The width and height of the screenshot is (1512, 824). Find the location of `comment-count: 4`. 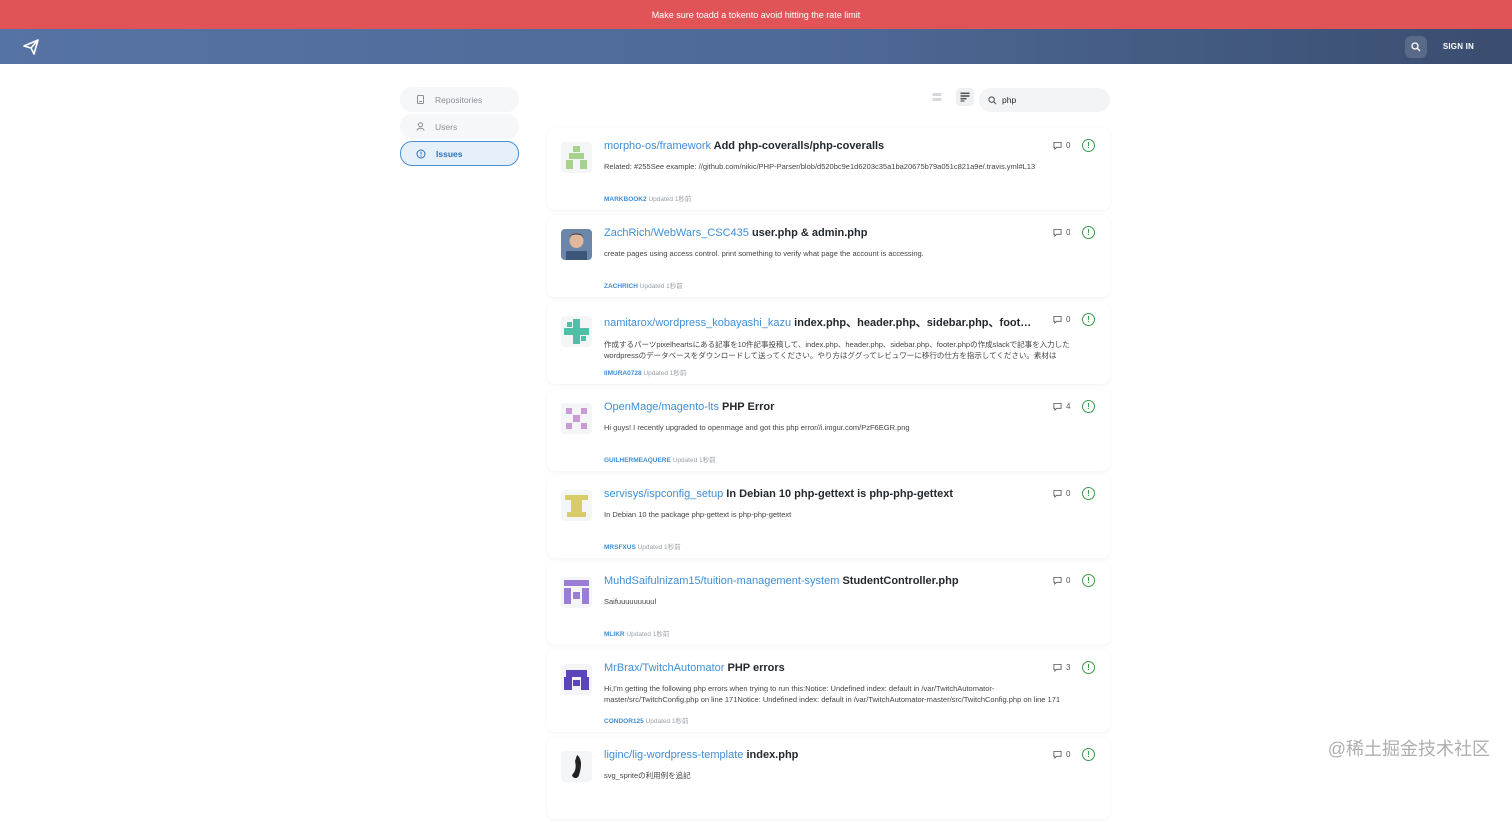

comment-count: 4 is located at coordinates (1061, 406).